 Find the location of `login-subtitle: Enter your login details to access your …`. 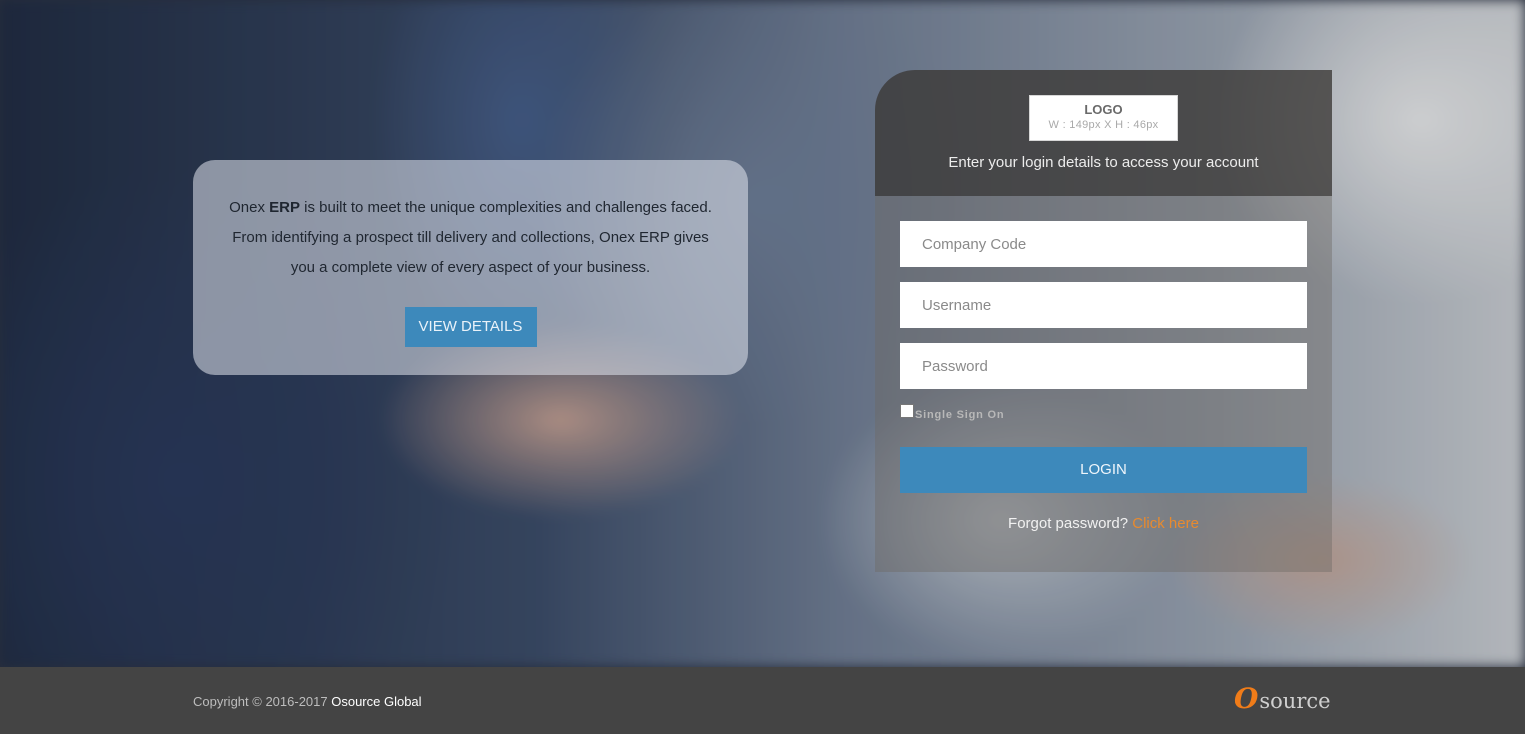

login-subtitle: Enter your login details to access your … is located at coordinates (1103, 162).